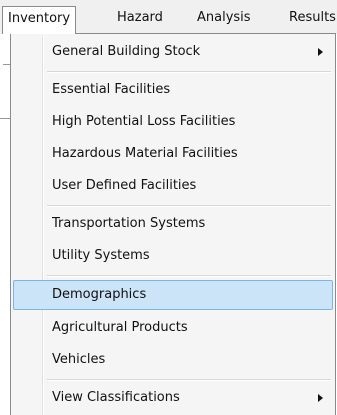  I want to click on menu-item-label: Vehicles, so click(79, 359).